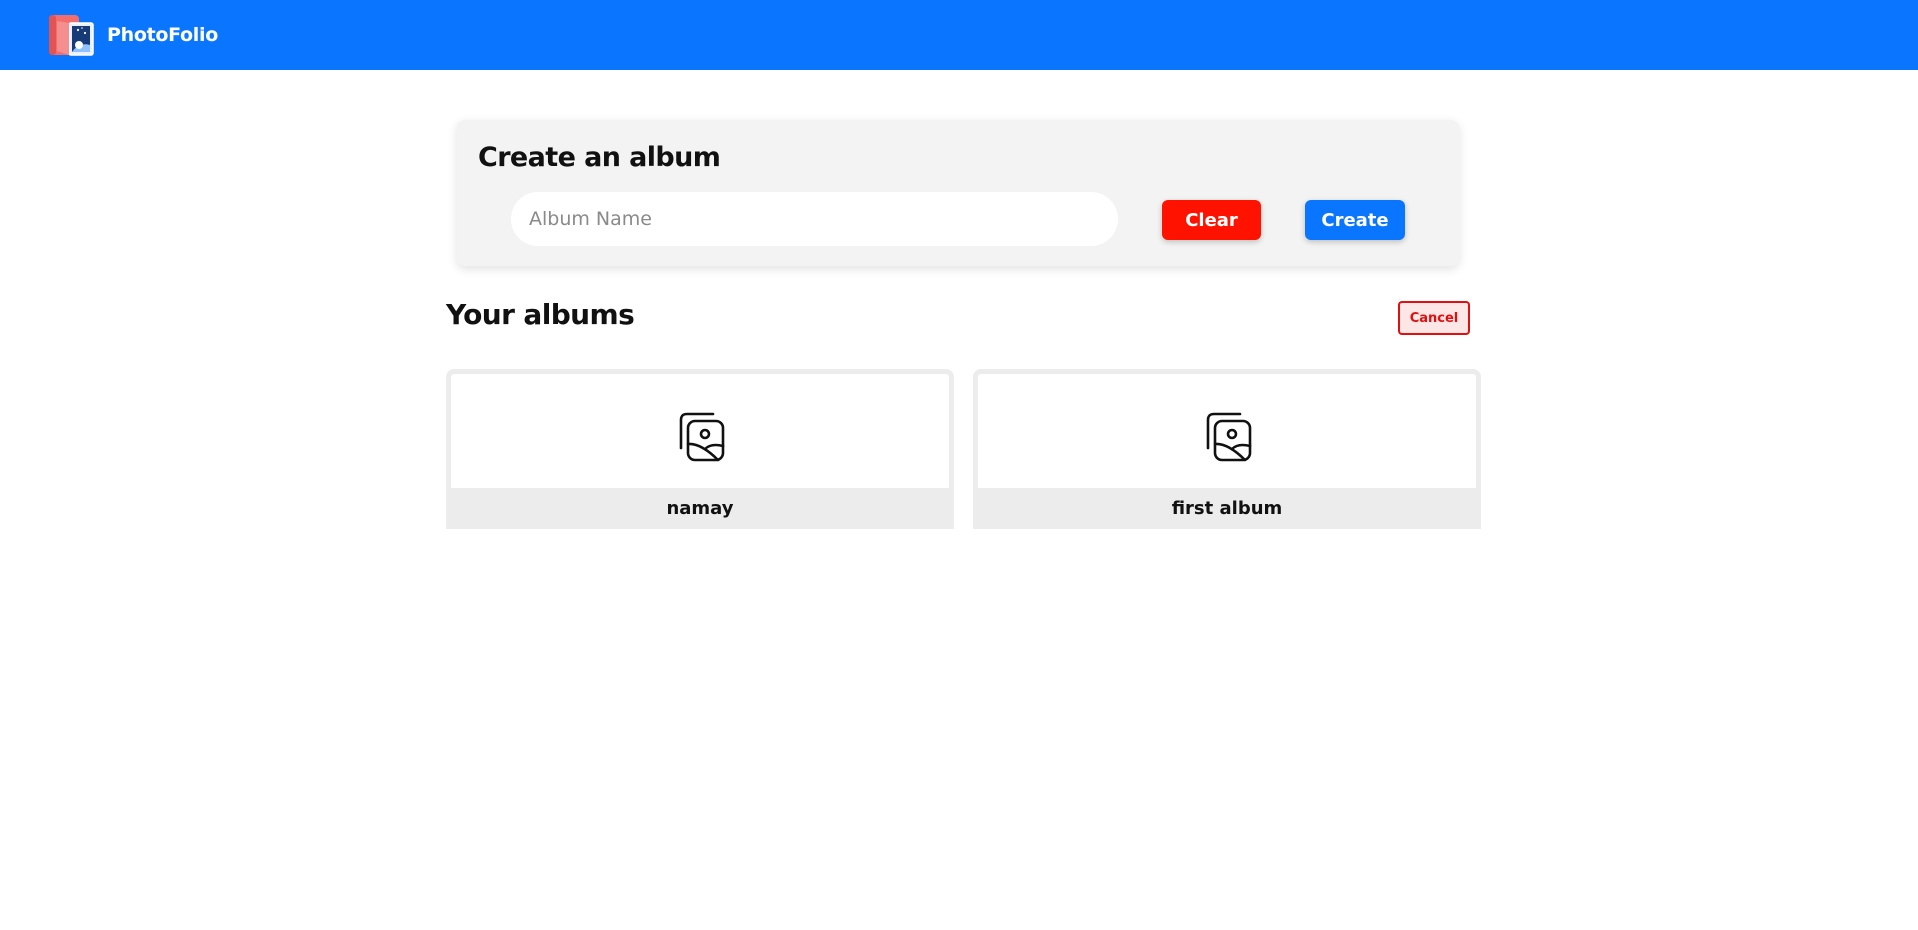 Image resolution: width=1918 pixels, height=930 pixels. I want to click on create-button: Create, so click(1355, 220).